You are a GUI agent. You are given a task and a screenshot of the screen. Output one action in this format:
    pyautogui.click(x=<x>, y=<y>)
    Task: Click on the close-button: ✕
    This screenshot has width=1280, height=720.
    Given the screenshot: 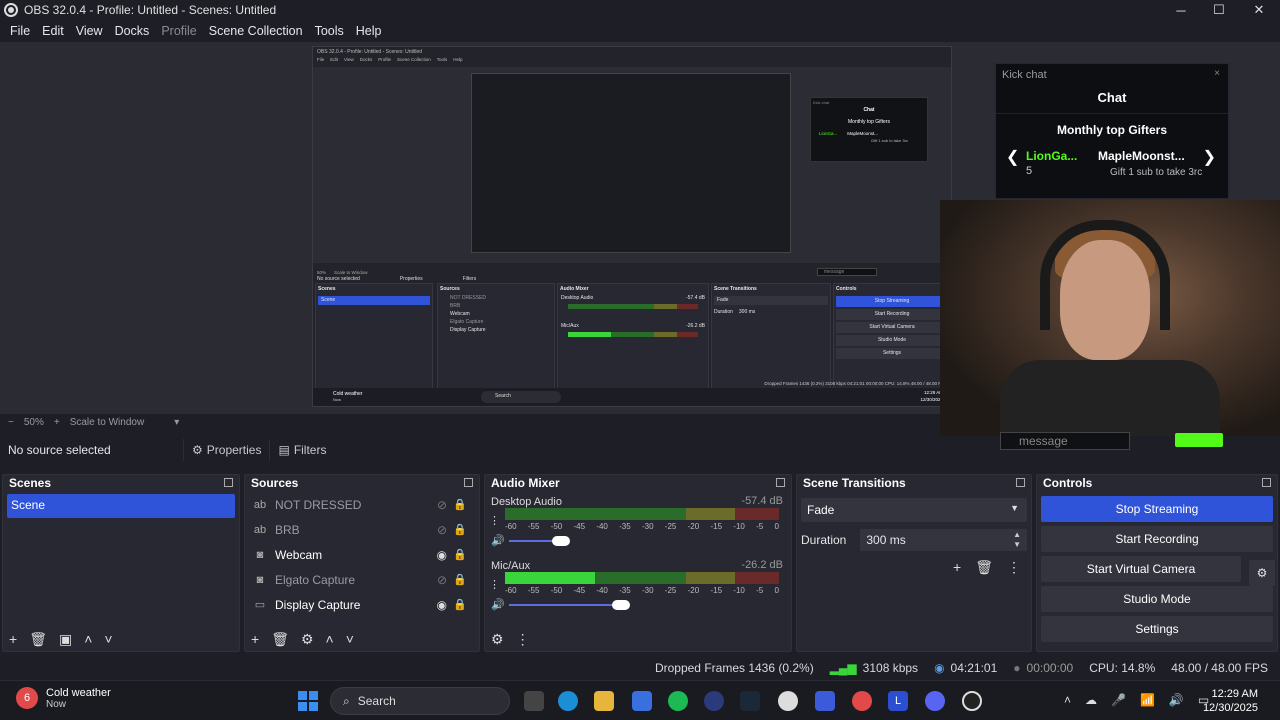 What is the action you would take?
    pyautogui.click(x=1259, y=10)
    